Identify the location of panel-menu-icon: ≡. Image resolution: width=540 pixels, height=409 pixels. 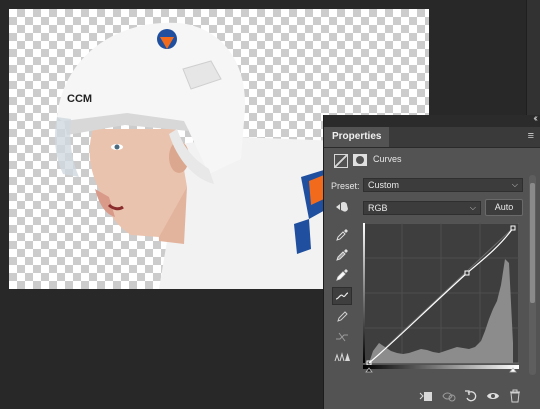
(531, 136).